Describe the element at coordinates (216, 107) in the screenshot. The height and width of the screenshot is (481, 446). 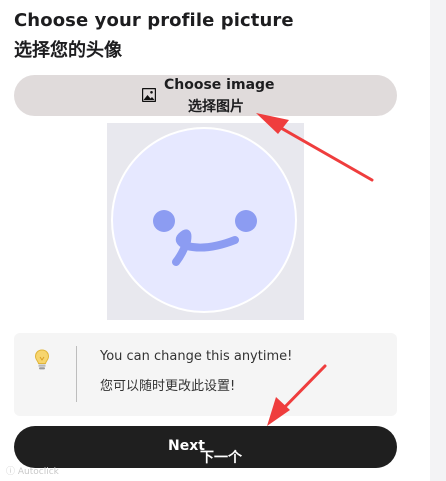
I see `choose-image-label-zh: 选择图片` at that location.